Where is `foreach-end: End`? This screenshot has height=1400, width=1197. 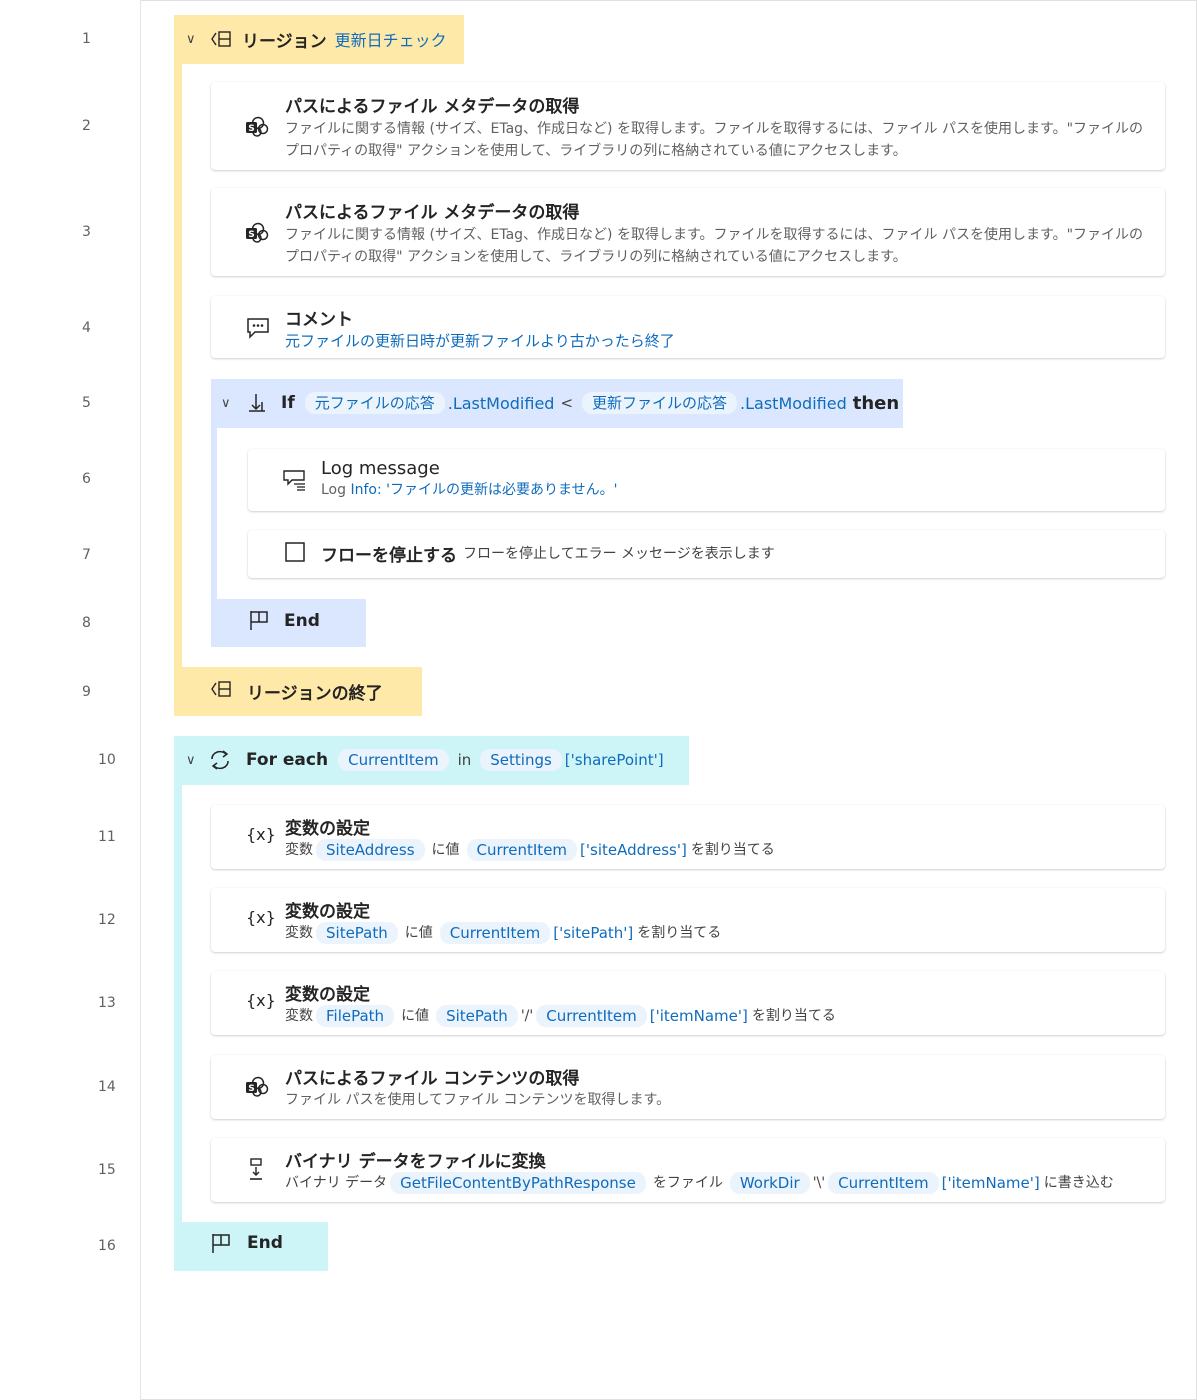 foreach-end: End is located at coordinates (251, 1246).